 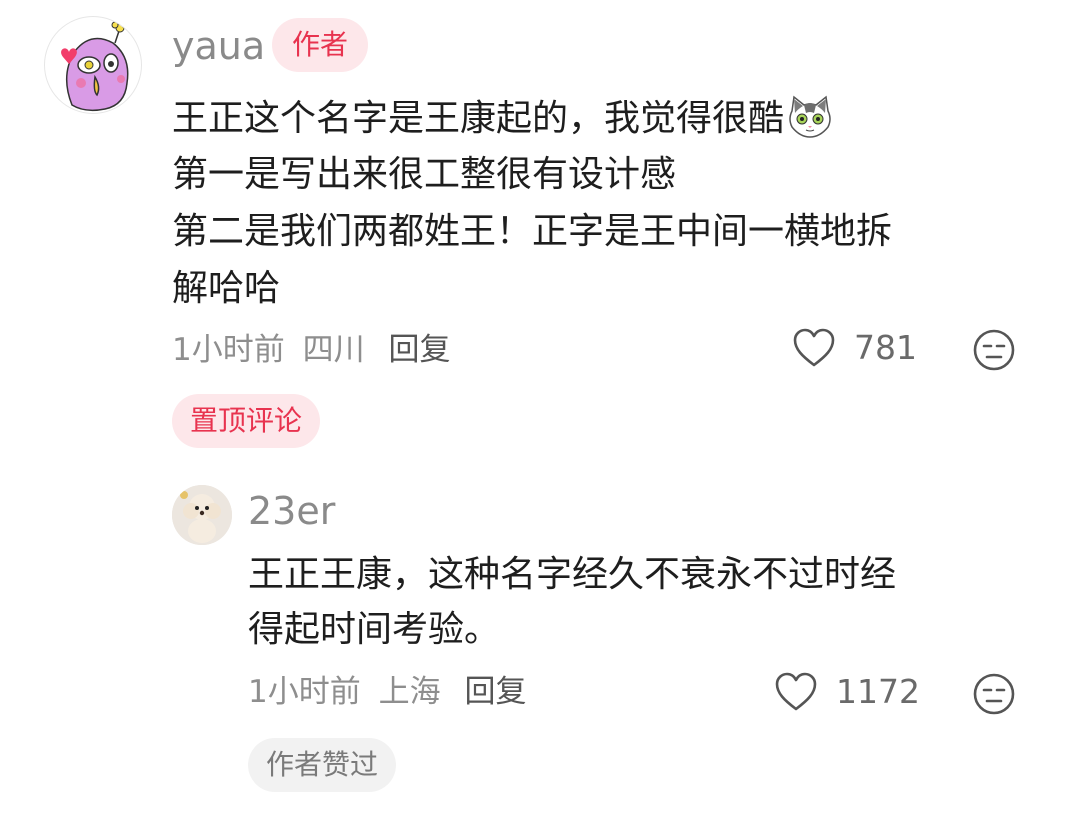 What do you see at coordinates (424, 174) in the screenshot?
I see `comment-text-line: 第一是写出来很工整很有设计感` at bounding box center [424, 174].